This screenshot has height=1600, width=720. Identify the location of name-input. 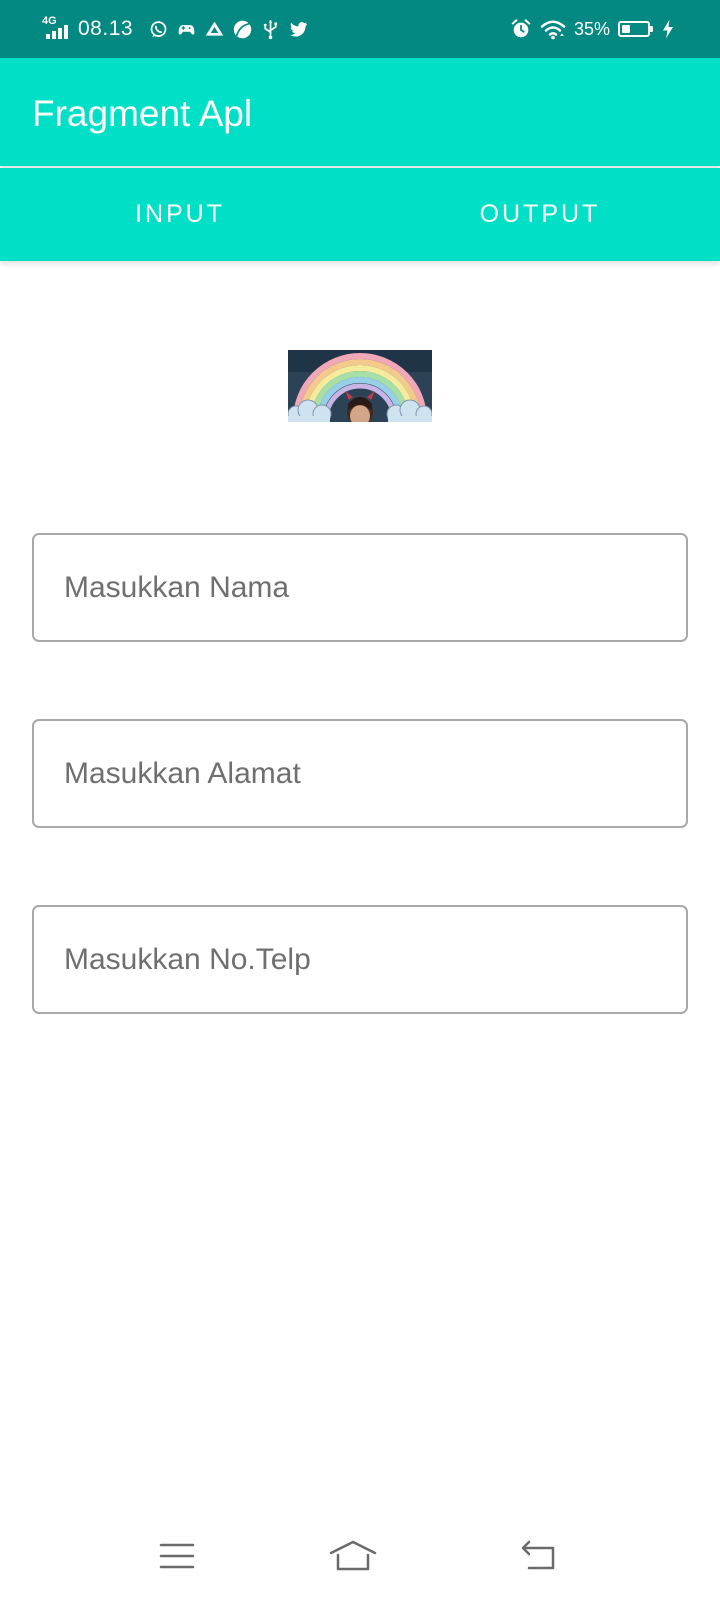
(364, 587).